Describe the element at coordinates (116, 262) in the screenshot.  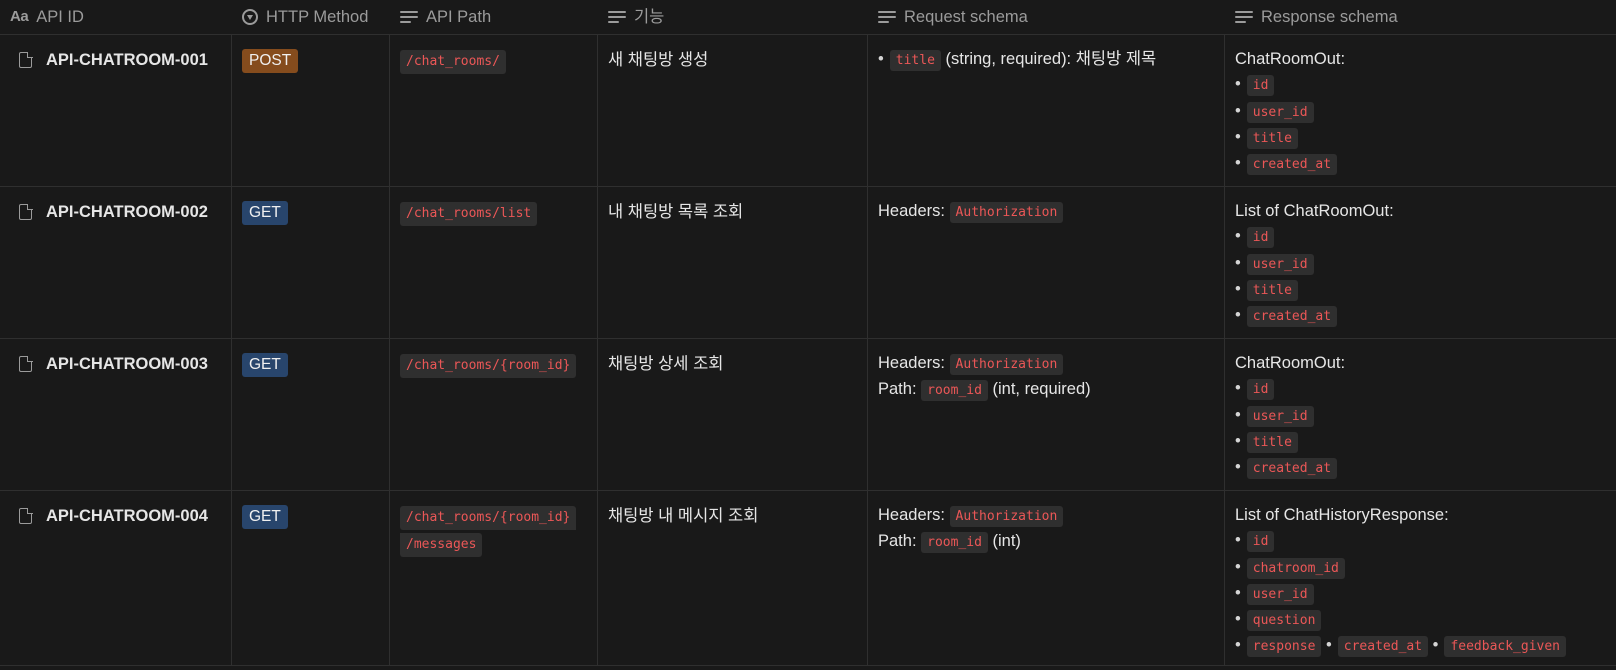
I see `api-id-cell: API-CHATROOM-002` at that location.